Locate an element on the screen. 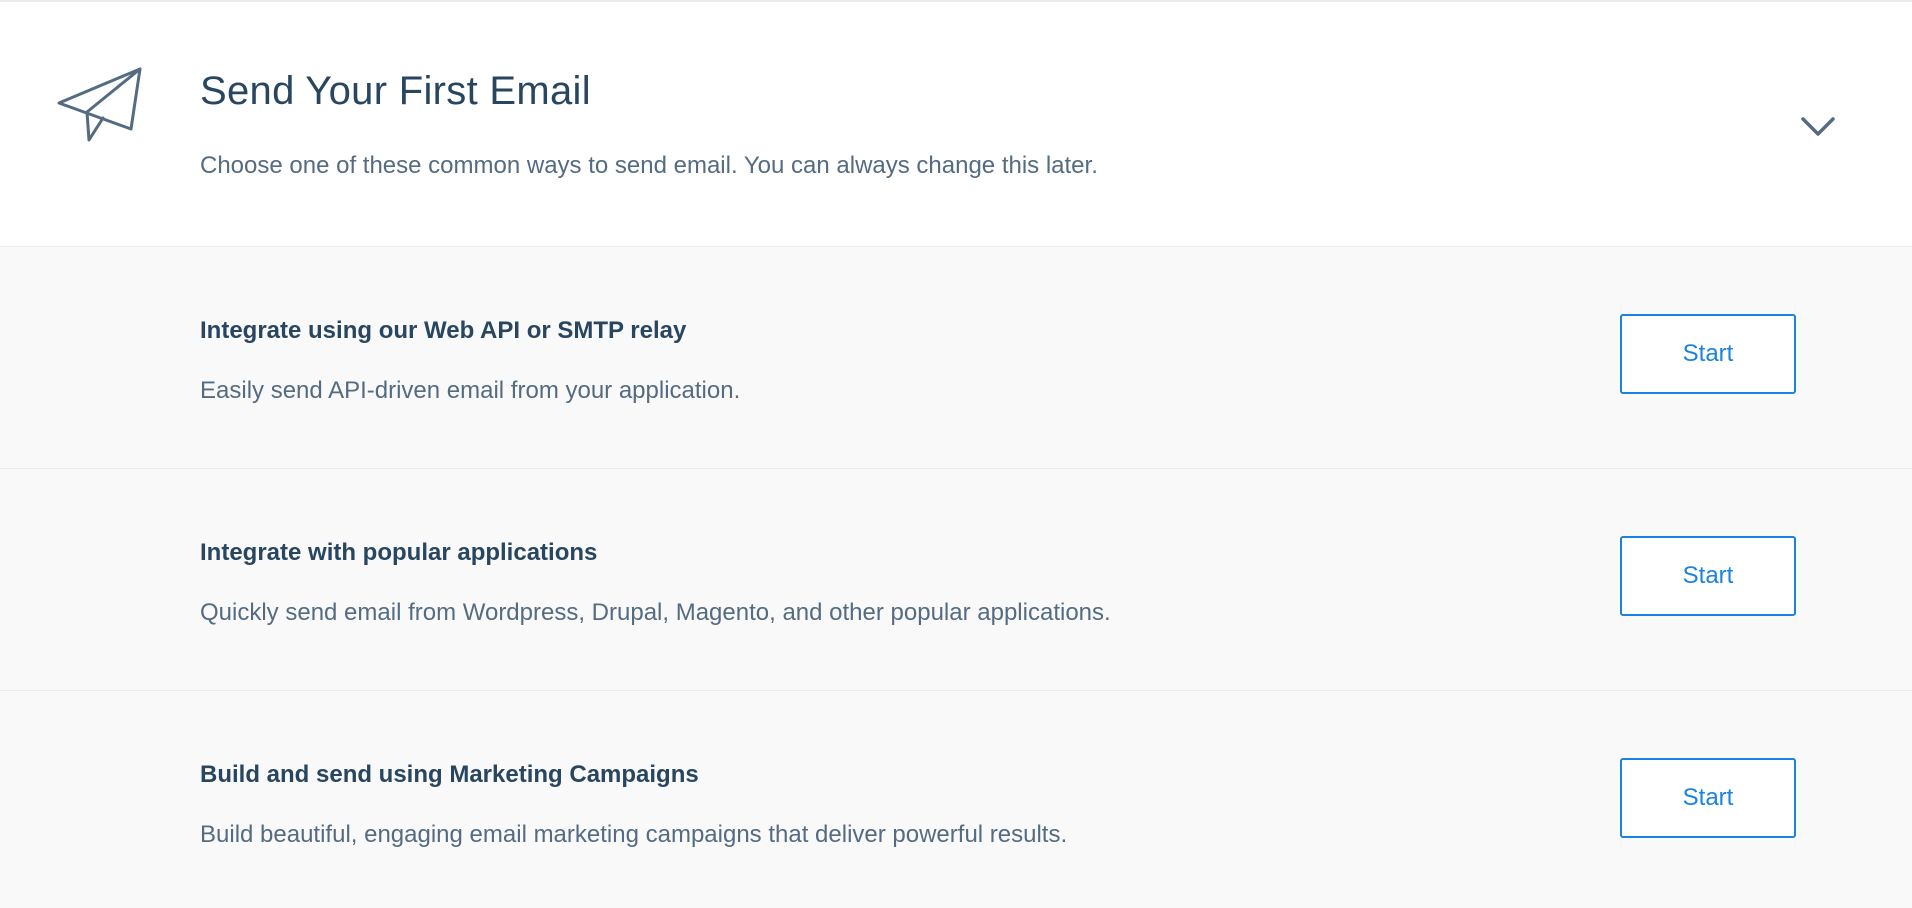 Image resolution: width=1912 pixels, height=908 pixels. paper-plane-icon is located at coordinates (99, 104).